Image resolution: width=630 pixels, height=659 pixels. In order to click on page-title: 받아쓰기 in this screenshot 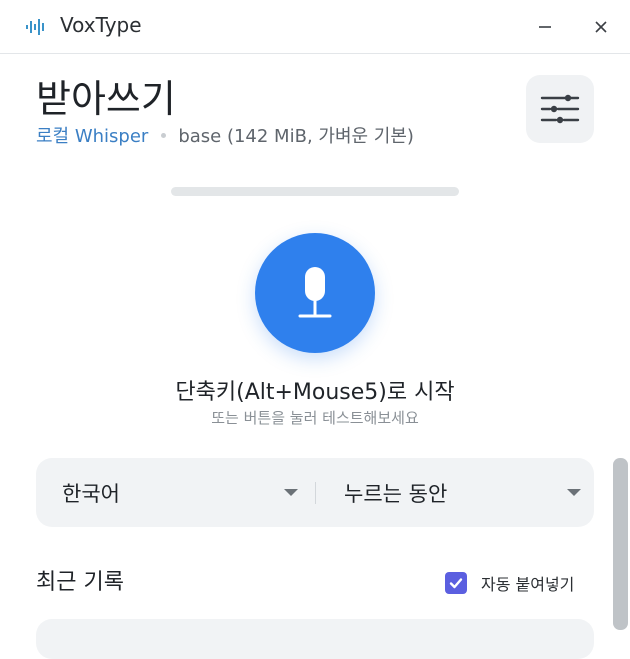, I will do `click(106, 99)`.